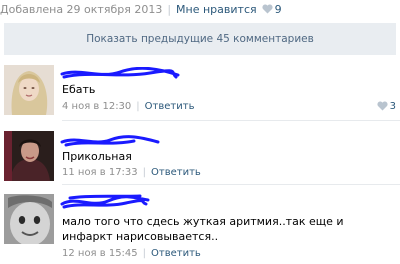 The height and width of the screenshot is (264, 400). Describe the element at coordinates (200, 39) in the screenshot. I see `show-previous-comments-button: Показать предыдущие 45 комментариев` at that location.